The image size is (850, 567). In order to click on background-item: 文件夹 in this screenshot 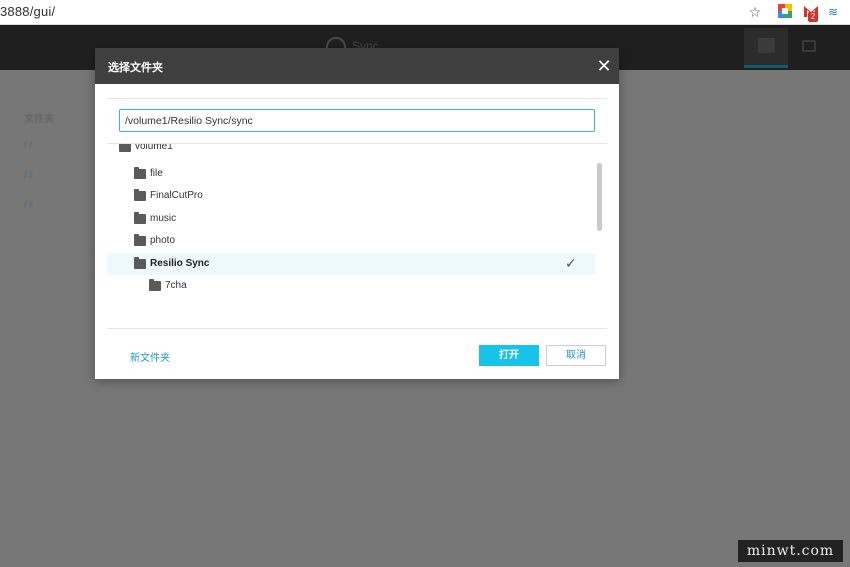, I will do `click(39, 119)`.